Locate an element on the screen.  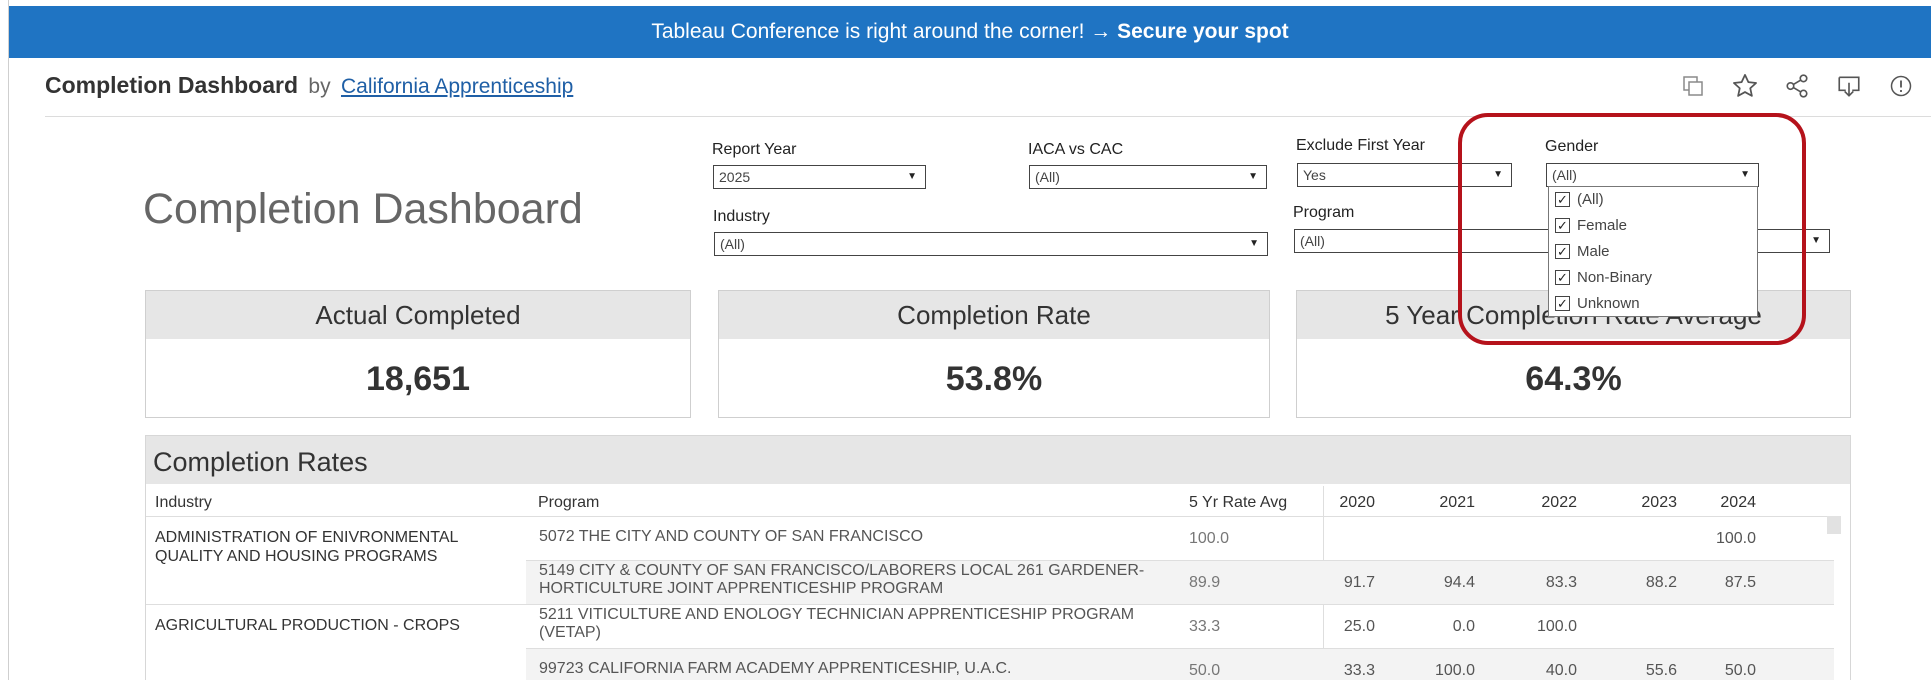
col-header-2022: 2022 is located at coordinates (1546, 503).